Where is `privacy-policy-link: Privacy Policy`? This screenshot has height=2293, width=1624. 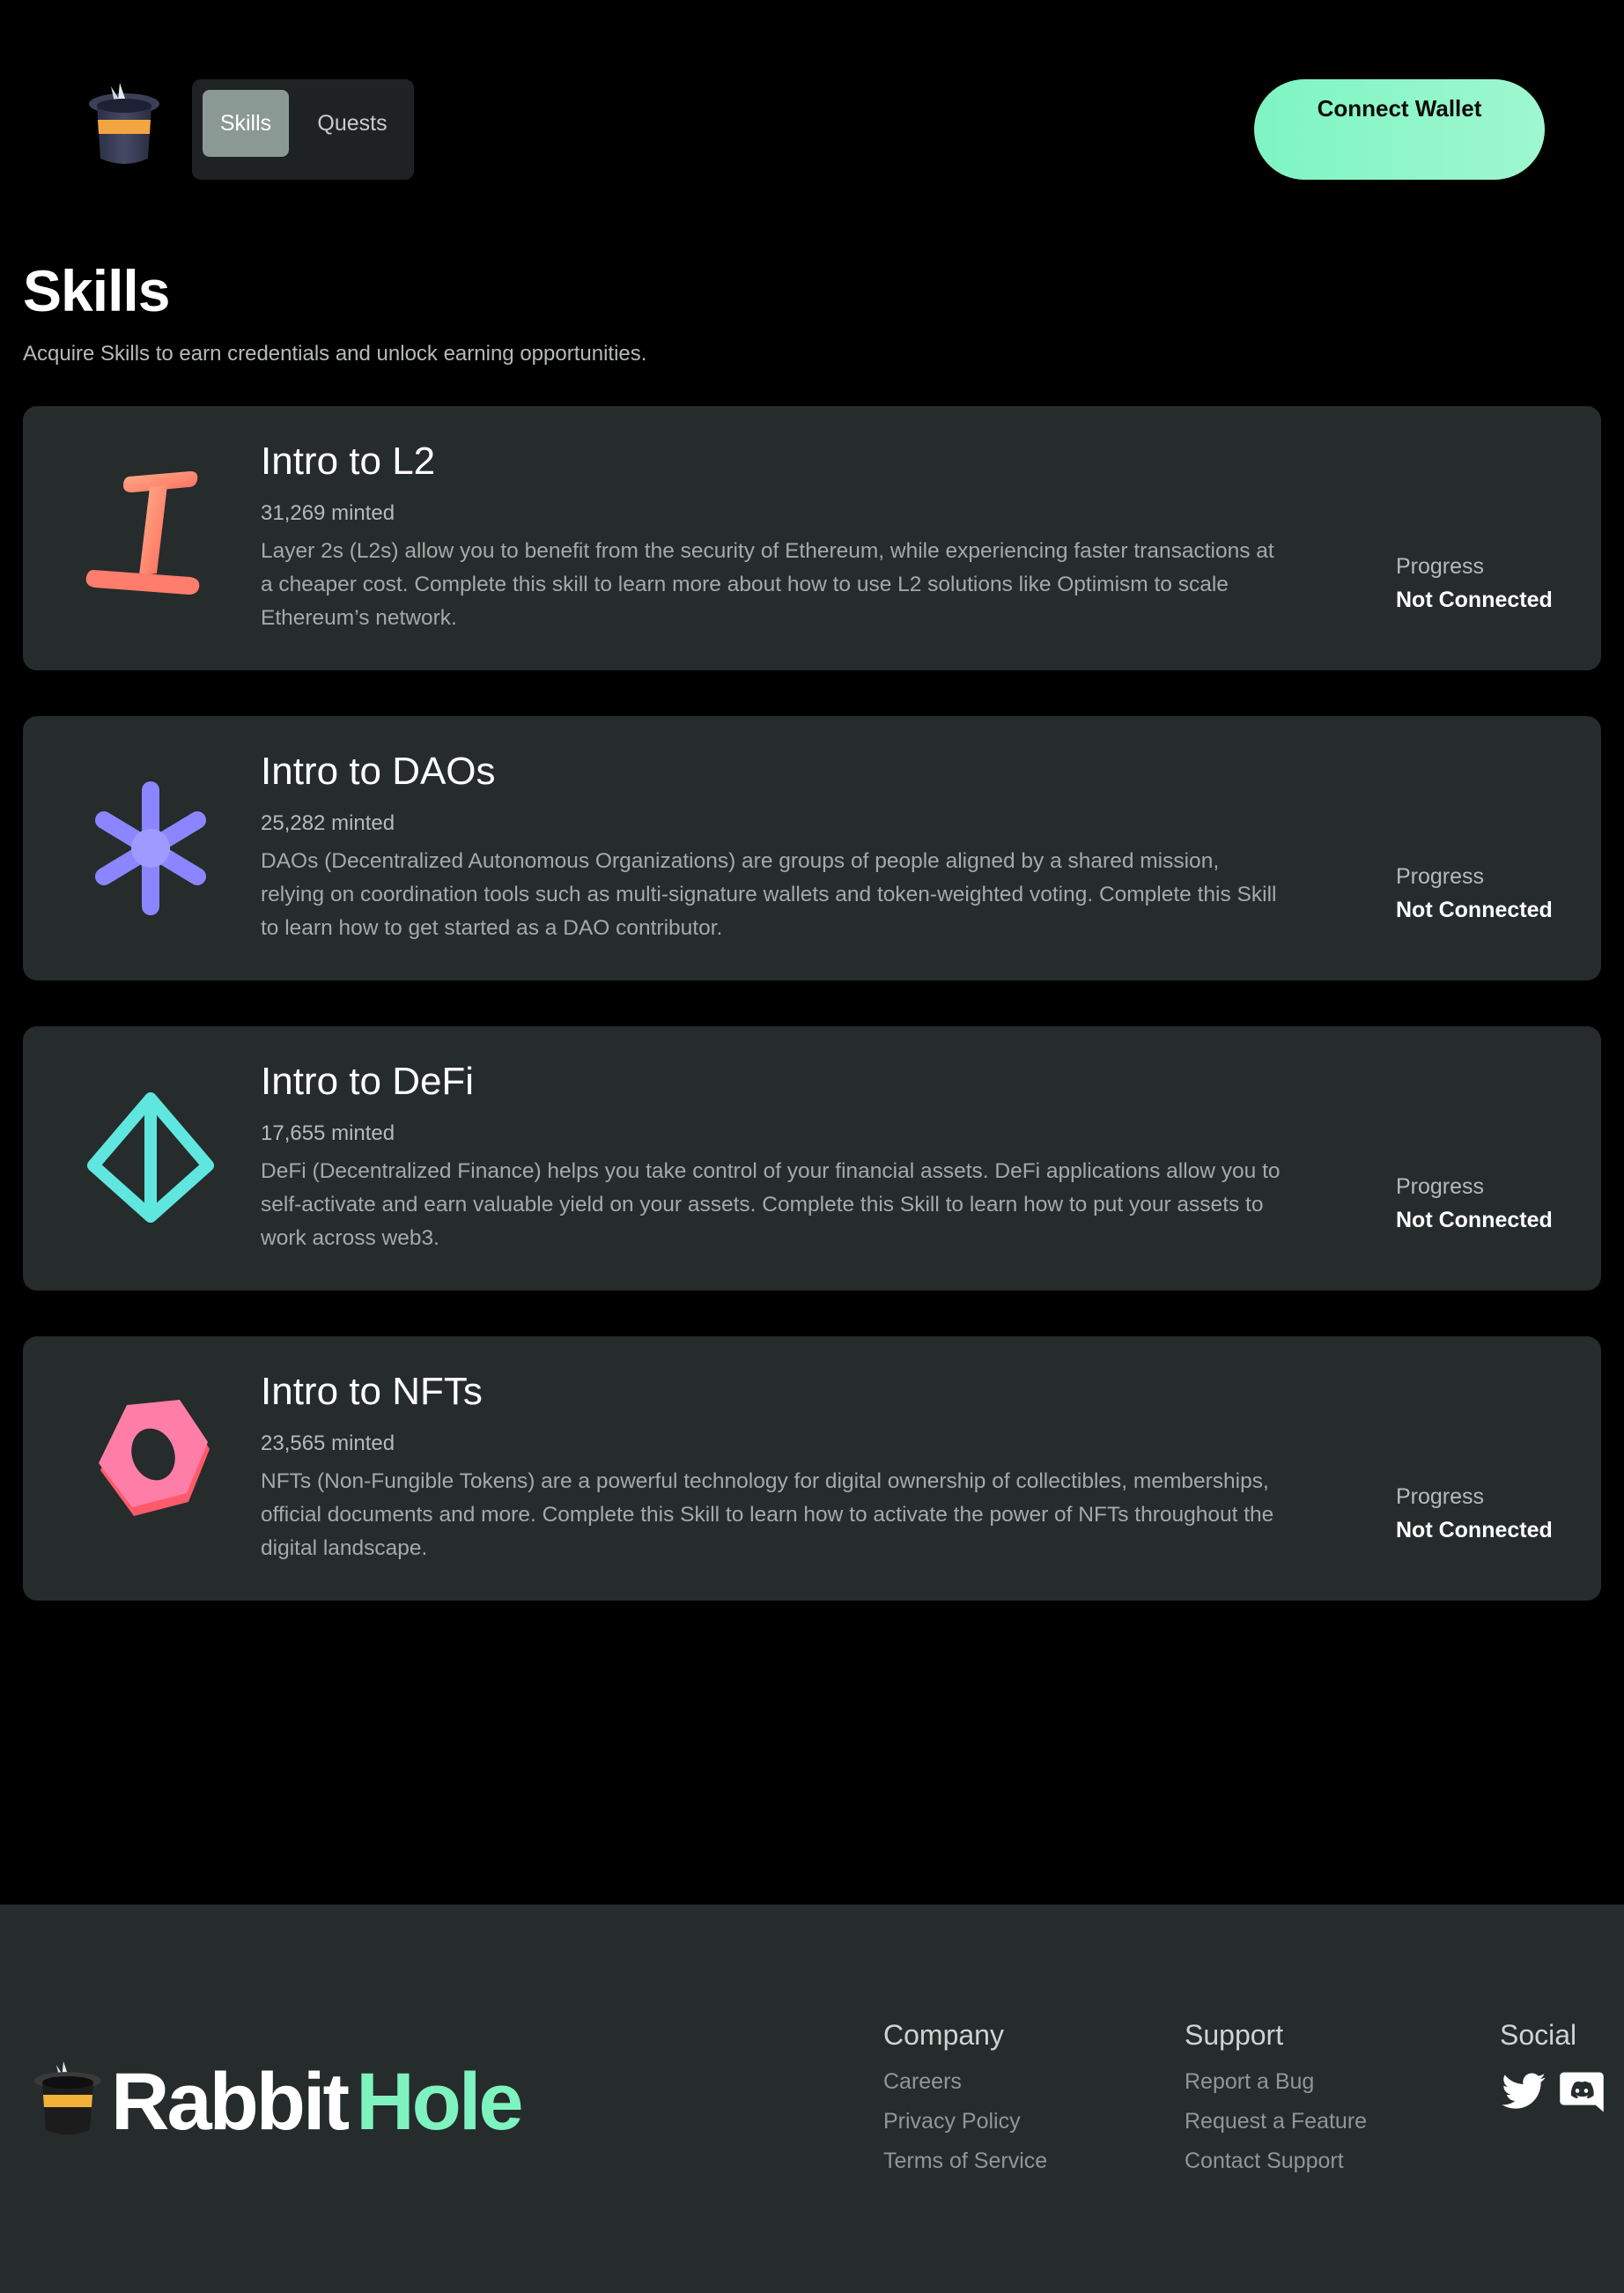 privacy-policy-link: Privacy Policy is located at coordinates (965, 2121).